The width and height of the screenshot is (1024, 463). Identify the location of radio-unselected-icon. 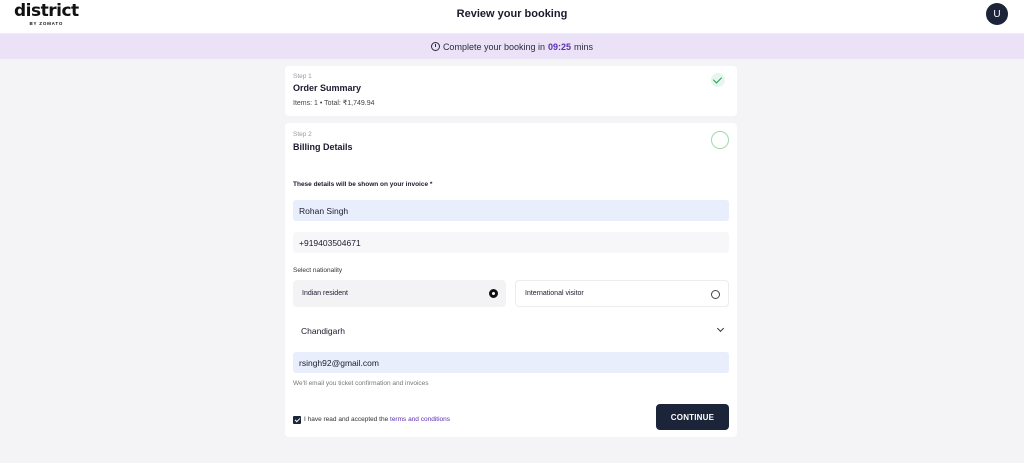
(715, 294).